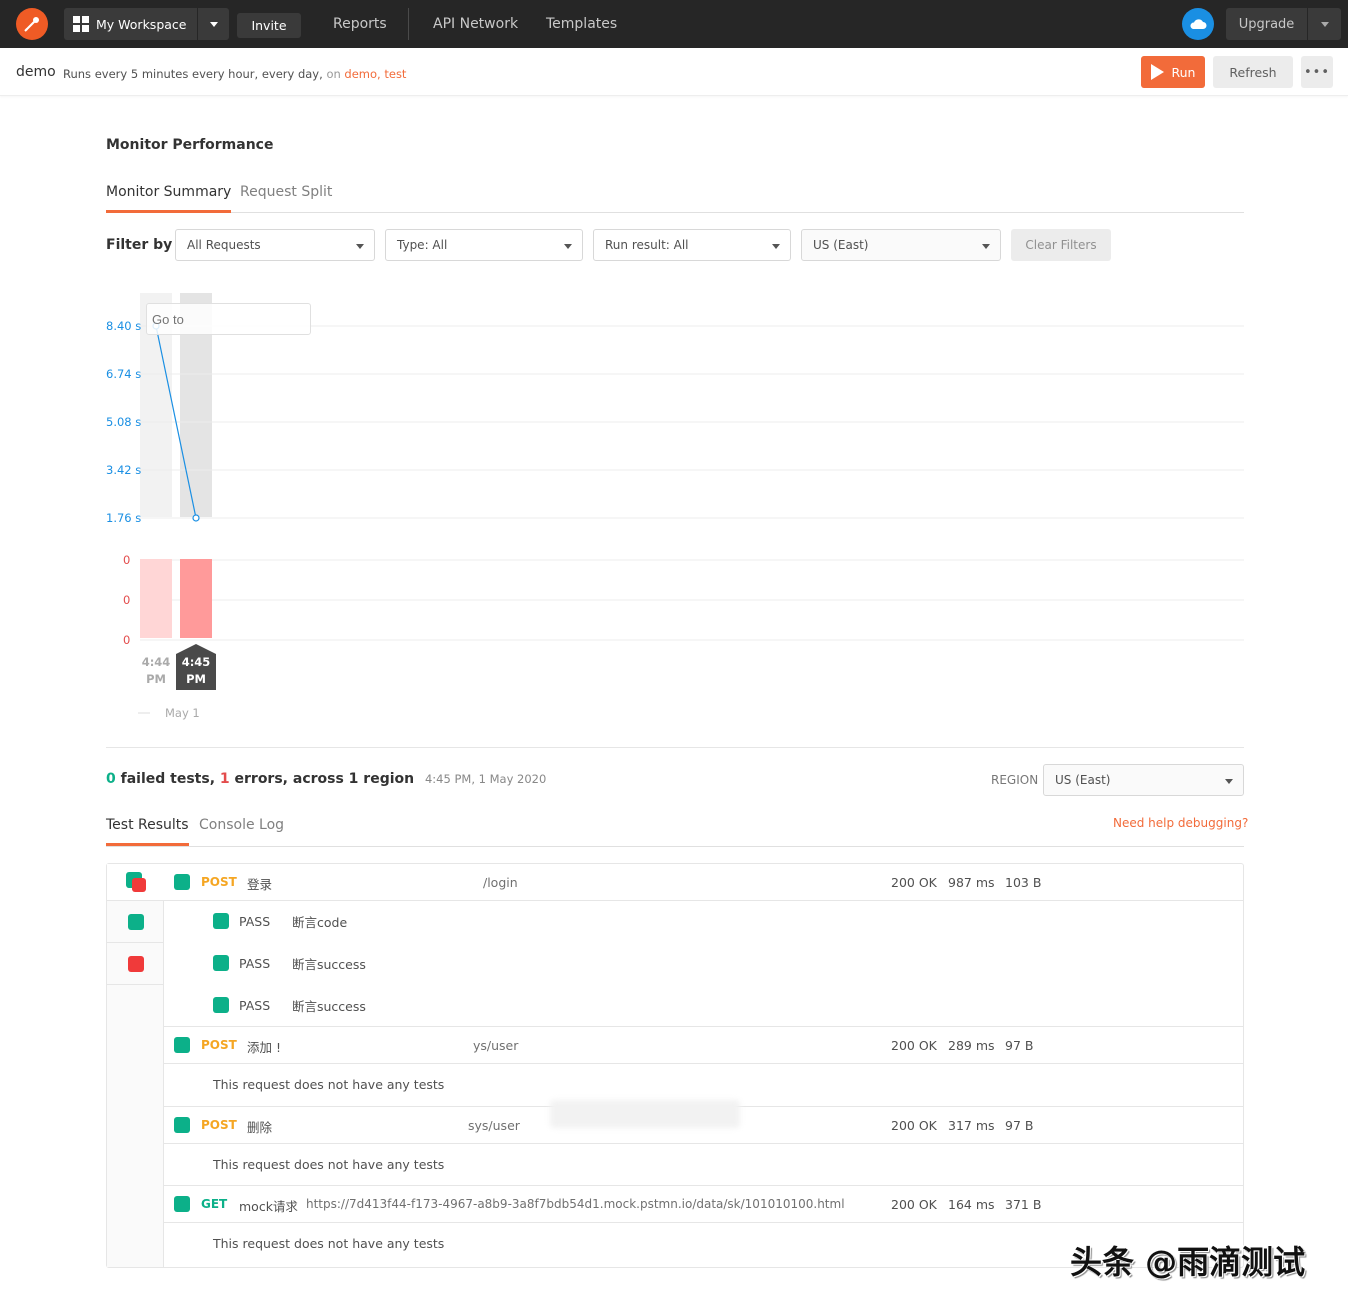  Describe the element at coordinates (1143, 780) in the screenshot. I see `region-select: US (East)` at that location.